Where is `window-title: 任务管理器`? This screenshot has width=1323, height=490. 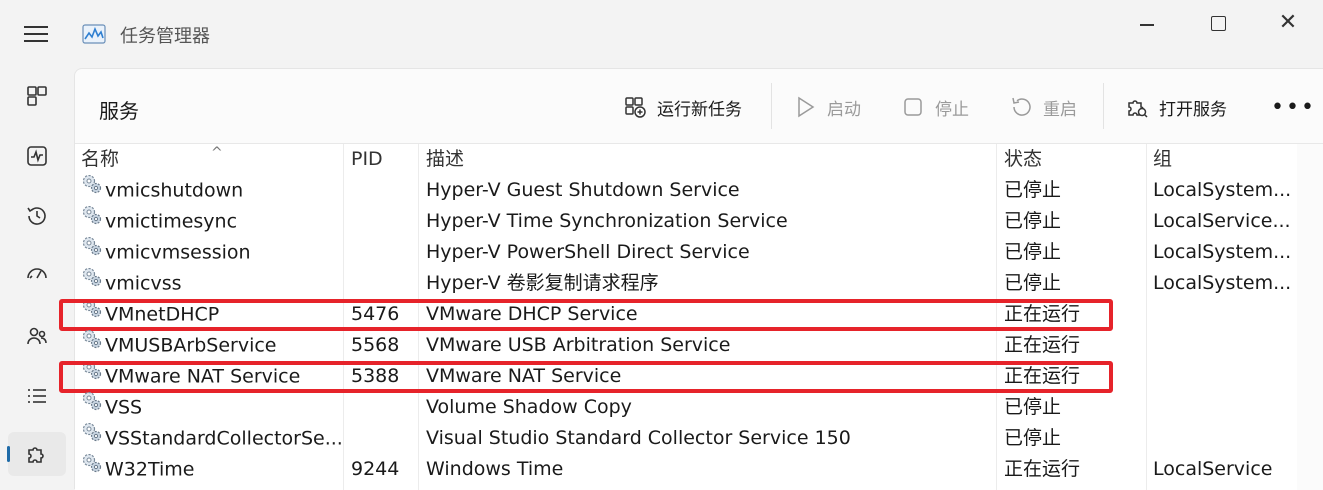 window-title: 任务管理器 is located at coordinates (165, 36).